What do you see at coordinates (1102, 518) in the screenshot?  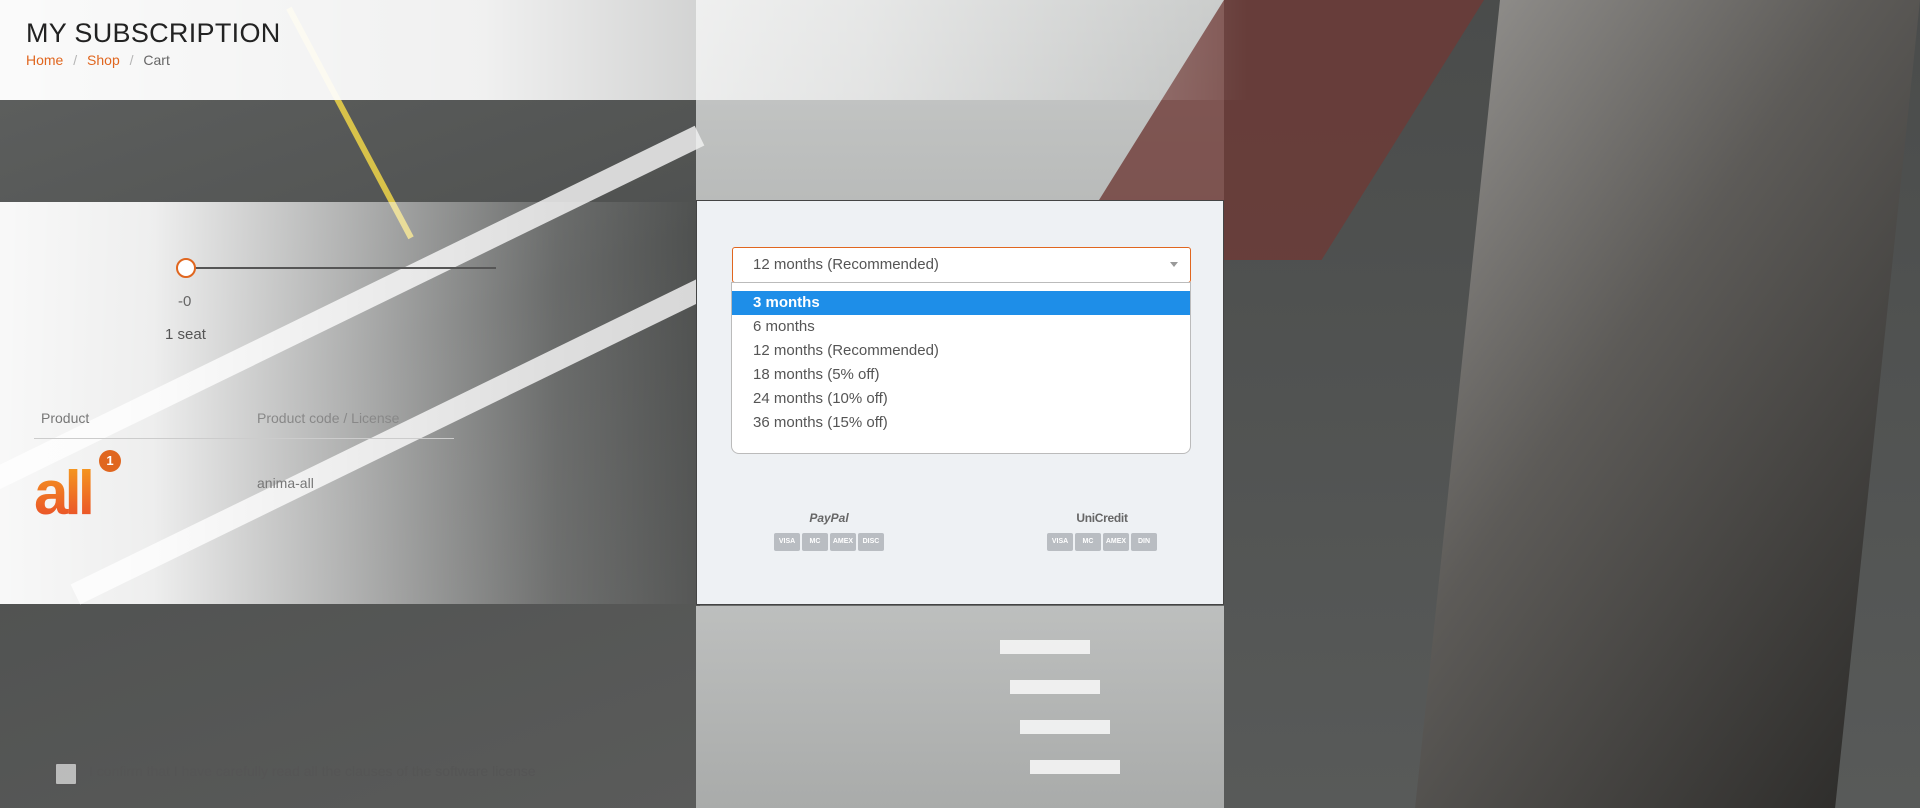 I see `unicredit-logo: UniCredit` at bounding box center [1102, 518].